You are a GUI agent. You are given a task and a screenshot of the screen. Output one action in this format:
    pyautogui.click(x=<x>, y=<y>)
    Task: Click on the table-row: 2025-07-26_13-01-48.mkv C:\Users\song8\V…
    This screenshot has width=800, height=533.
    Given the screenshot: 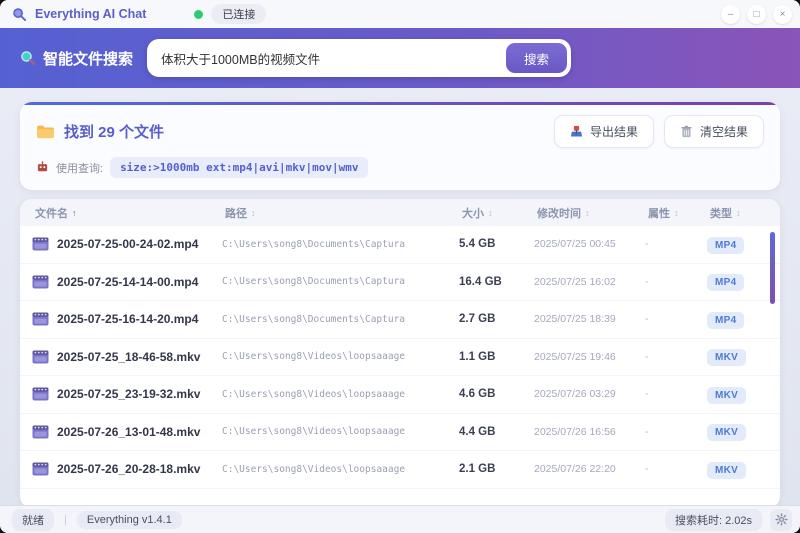 What is the action you would take?
    pyautogui.click(x=400, y=432)
    